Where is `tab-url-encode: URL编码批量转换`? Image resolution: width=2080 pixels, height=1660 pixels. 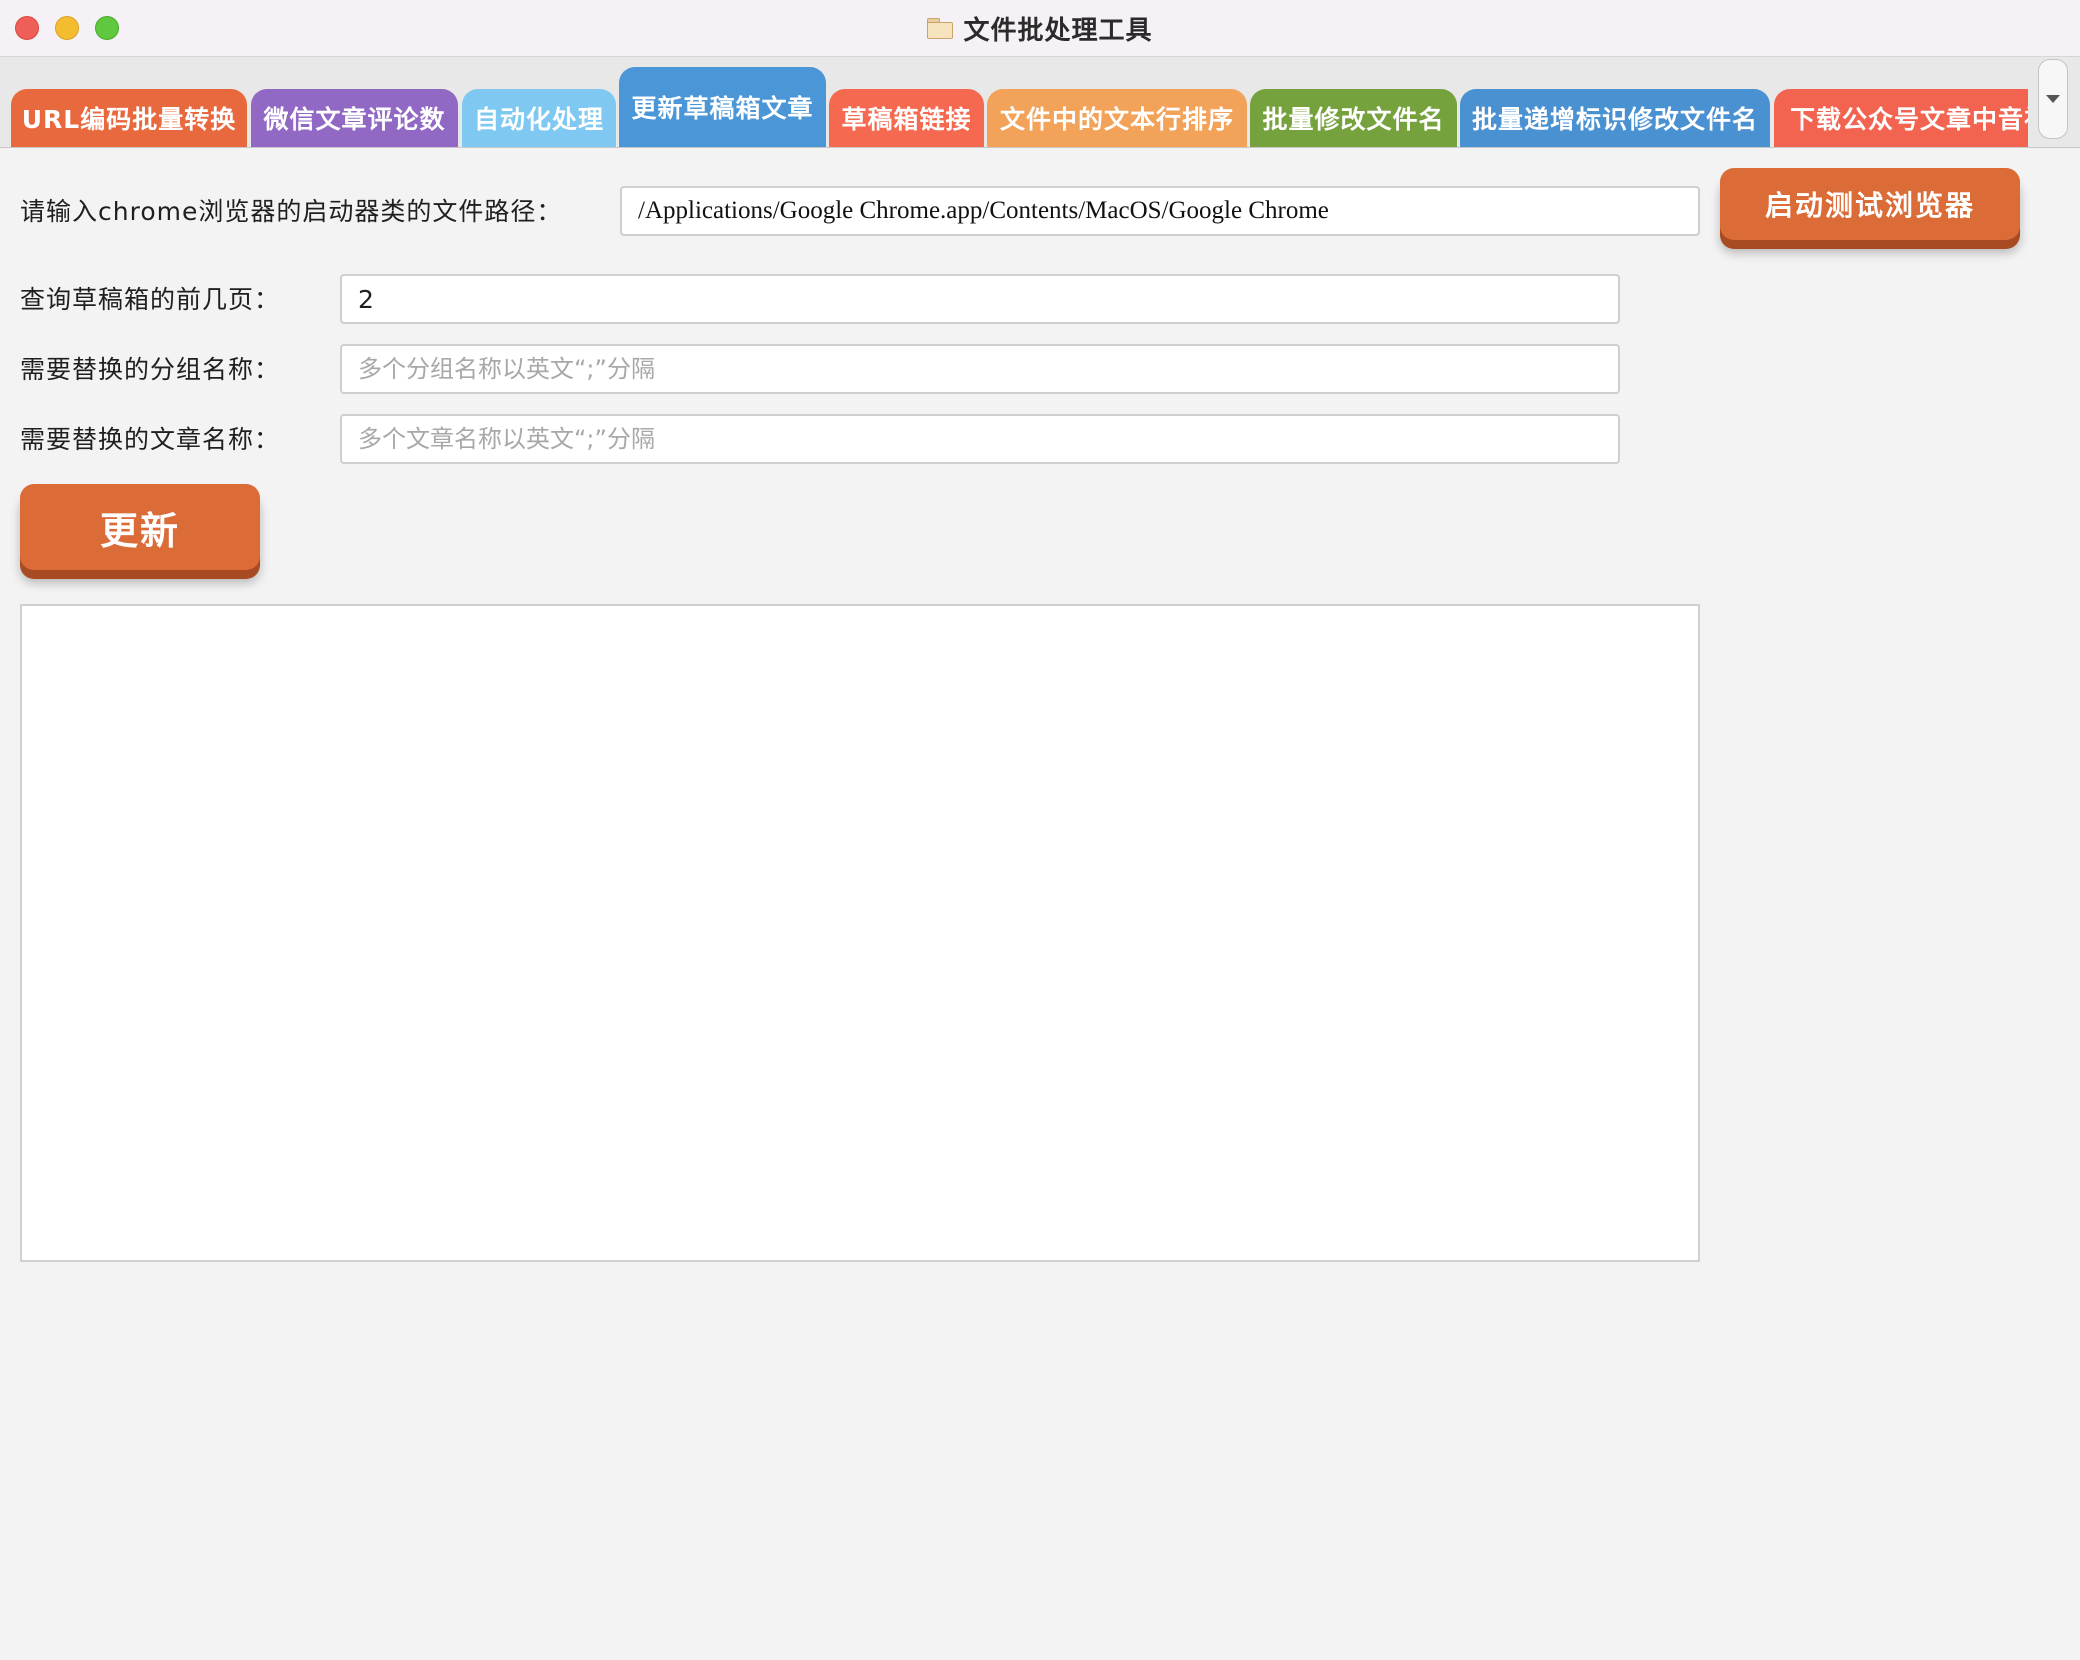 tab-url-encode: URL编码批量转换 is located at coordinates (129, 118).